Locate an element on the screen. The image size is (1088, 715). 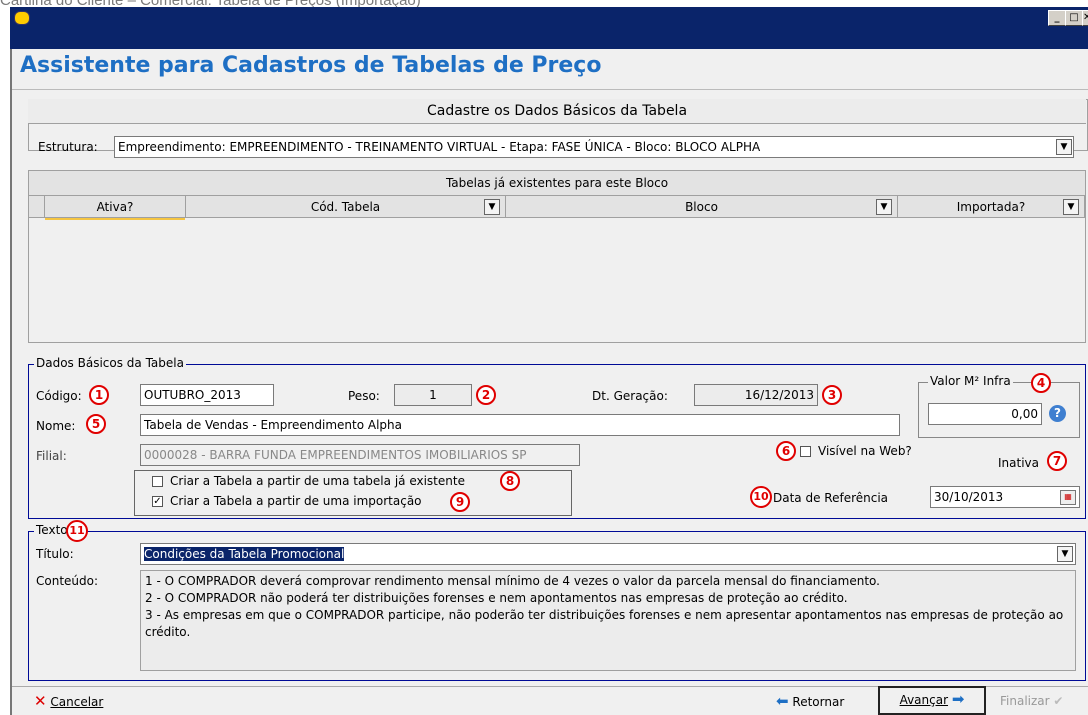
texto-legend: Texto is located at coordinates (52, 530).